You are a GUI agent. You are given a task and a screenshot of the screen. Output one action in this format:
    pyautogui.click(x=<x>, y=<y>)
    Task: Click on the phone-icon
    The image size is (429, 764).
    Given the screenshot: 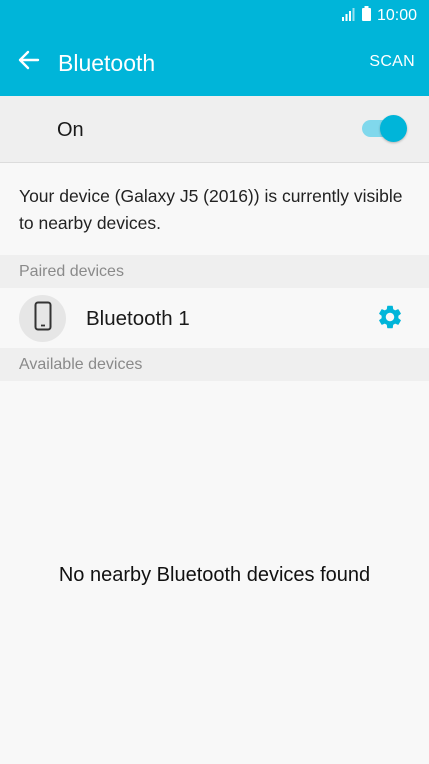 What is the action you would take?
    pyautogui.click(x=43, y=318)
    